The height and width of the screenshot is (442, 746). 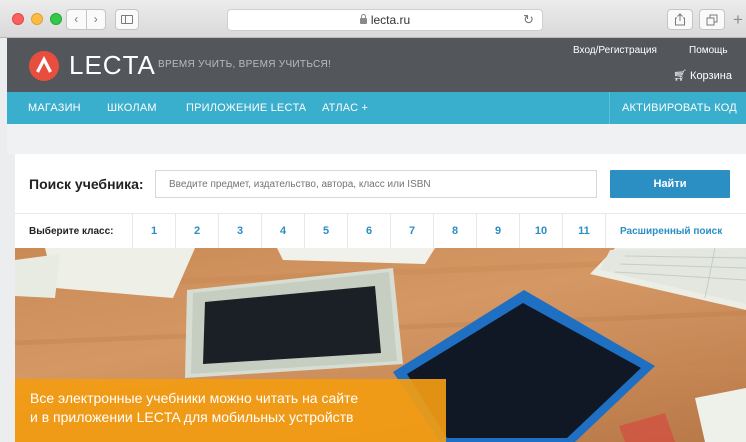 What do you see at coordinates (37, 19) in the screenshot?
I see `minimize-window-button` at bounding box center [37, 19].